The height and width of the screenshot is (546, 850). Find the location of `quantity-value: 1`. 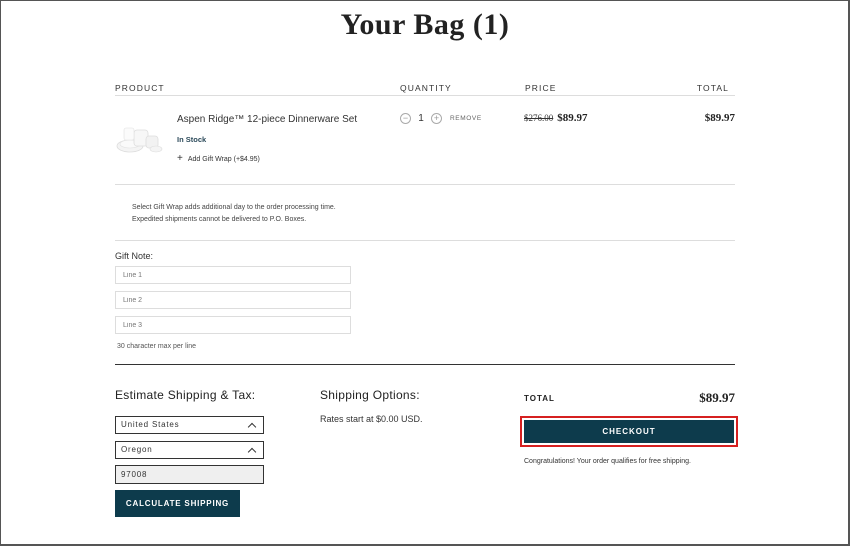

quantity-value: 1 is located at coordinates (421, 118).